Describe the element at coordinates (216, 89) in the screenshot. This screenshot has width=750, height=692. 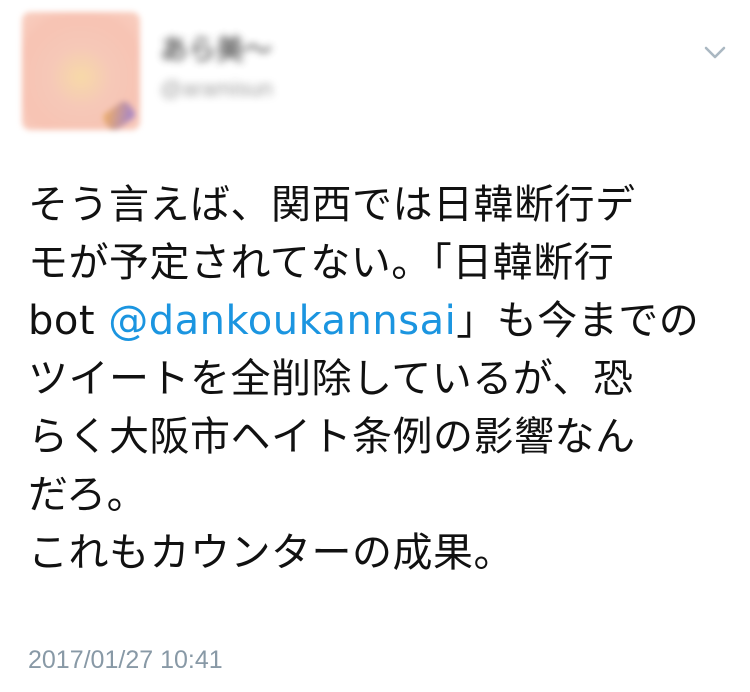
I see `author-handle: @aramisun` at that location.